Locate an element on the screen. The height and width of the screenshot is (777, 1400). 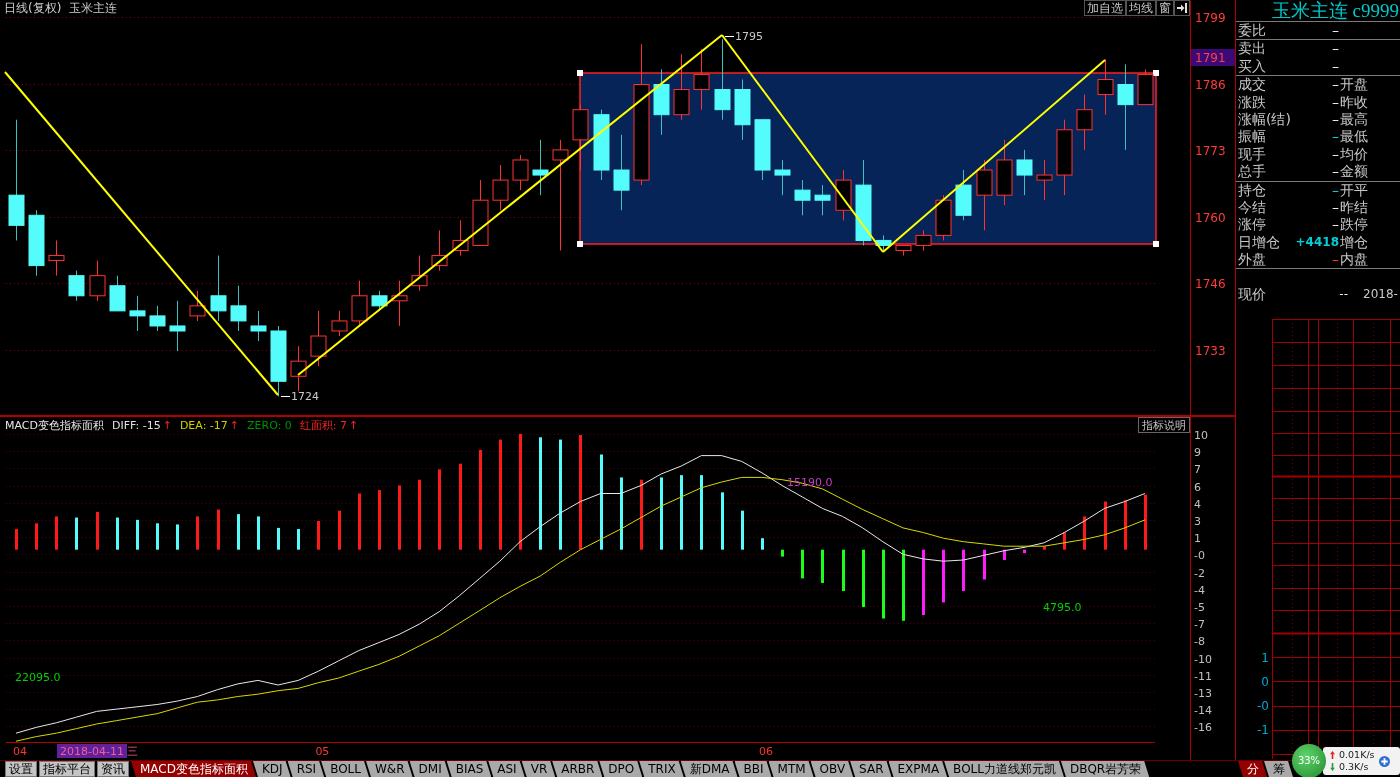
toolbar-button: 均线 is located at coordinates (1141, 8).